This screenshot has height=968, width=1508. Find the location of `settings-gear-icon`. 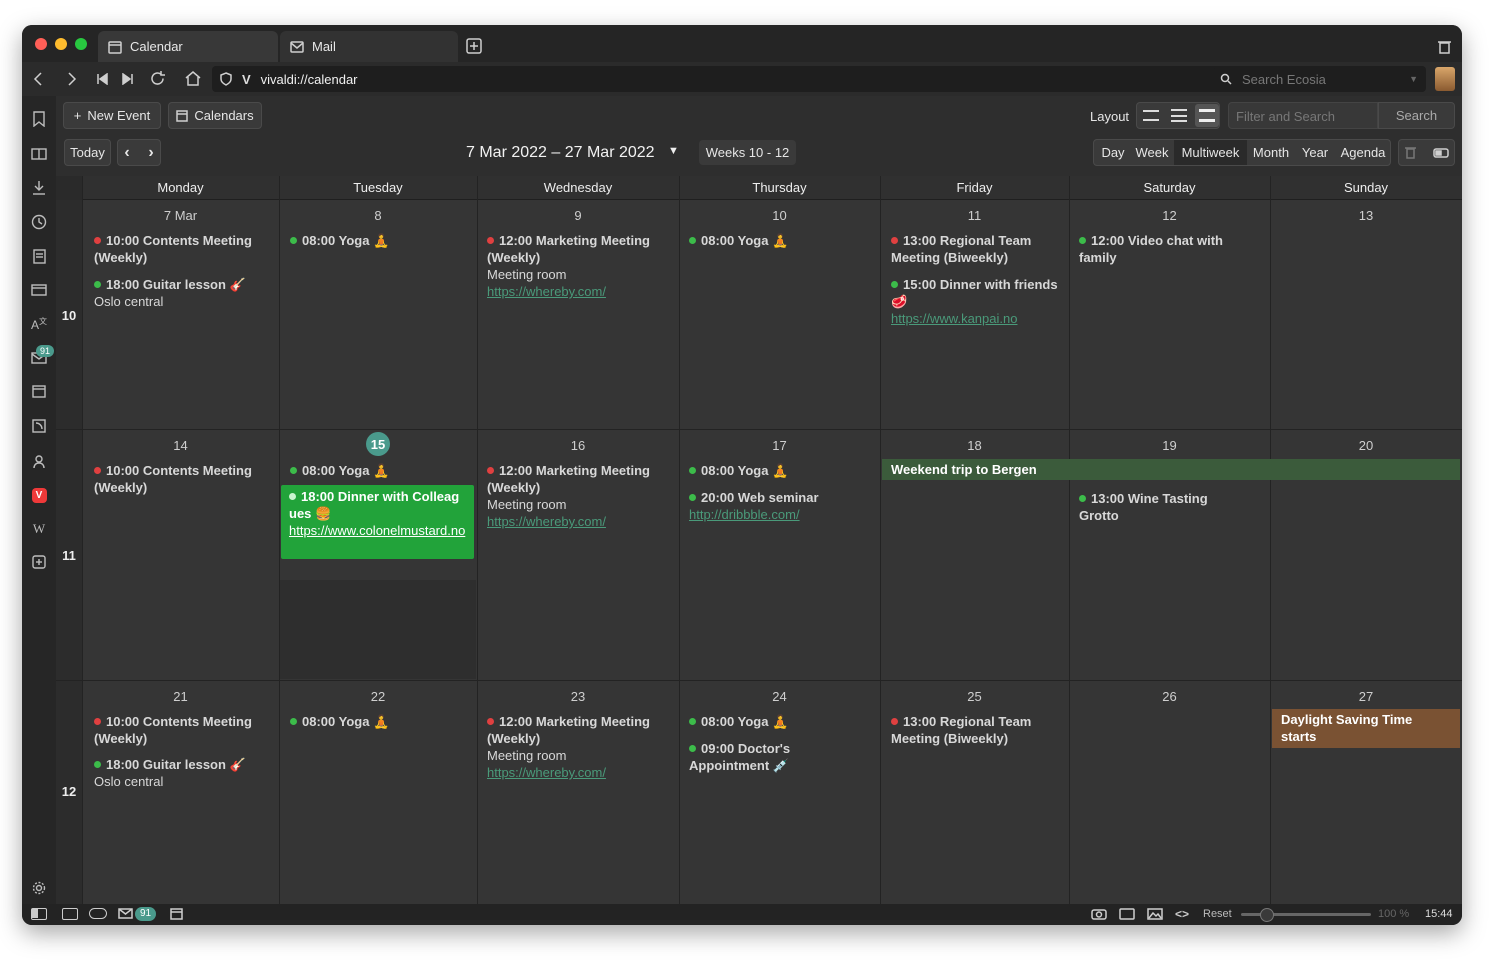

settings-gear-icon is located at coordinates (39, 888).